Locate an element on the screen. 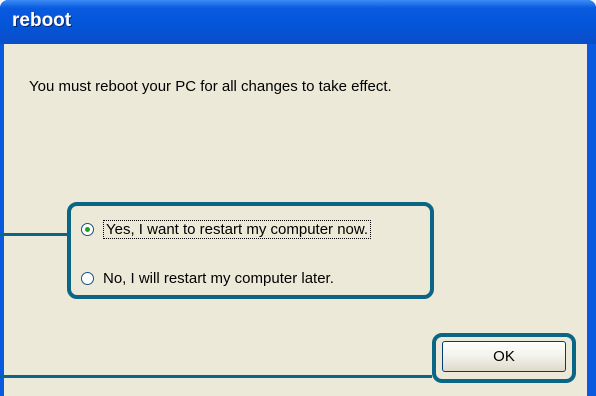  restart-now-radio is located at coordinates (87, 229).